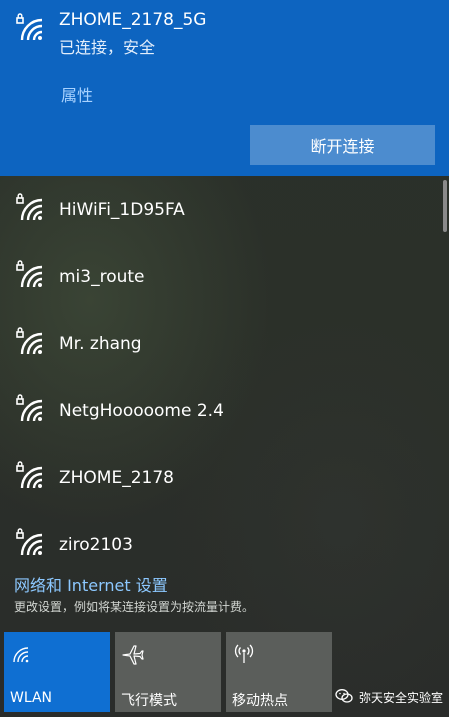  I want to click on network-name: ziro2103, so click(96, 545).